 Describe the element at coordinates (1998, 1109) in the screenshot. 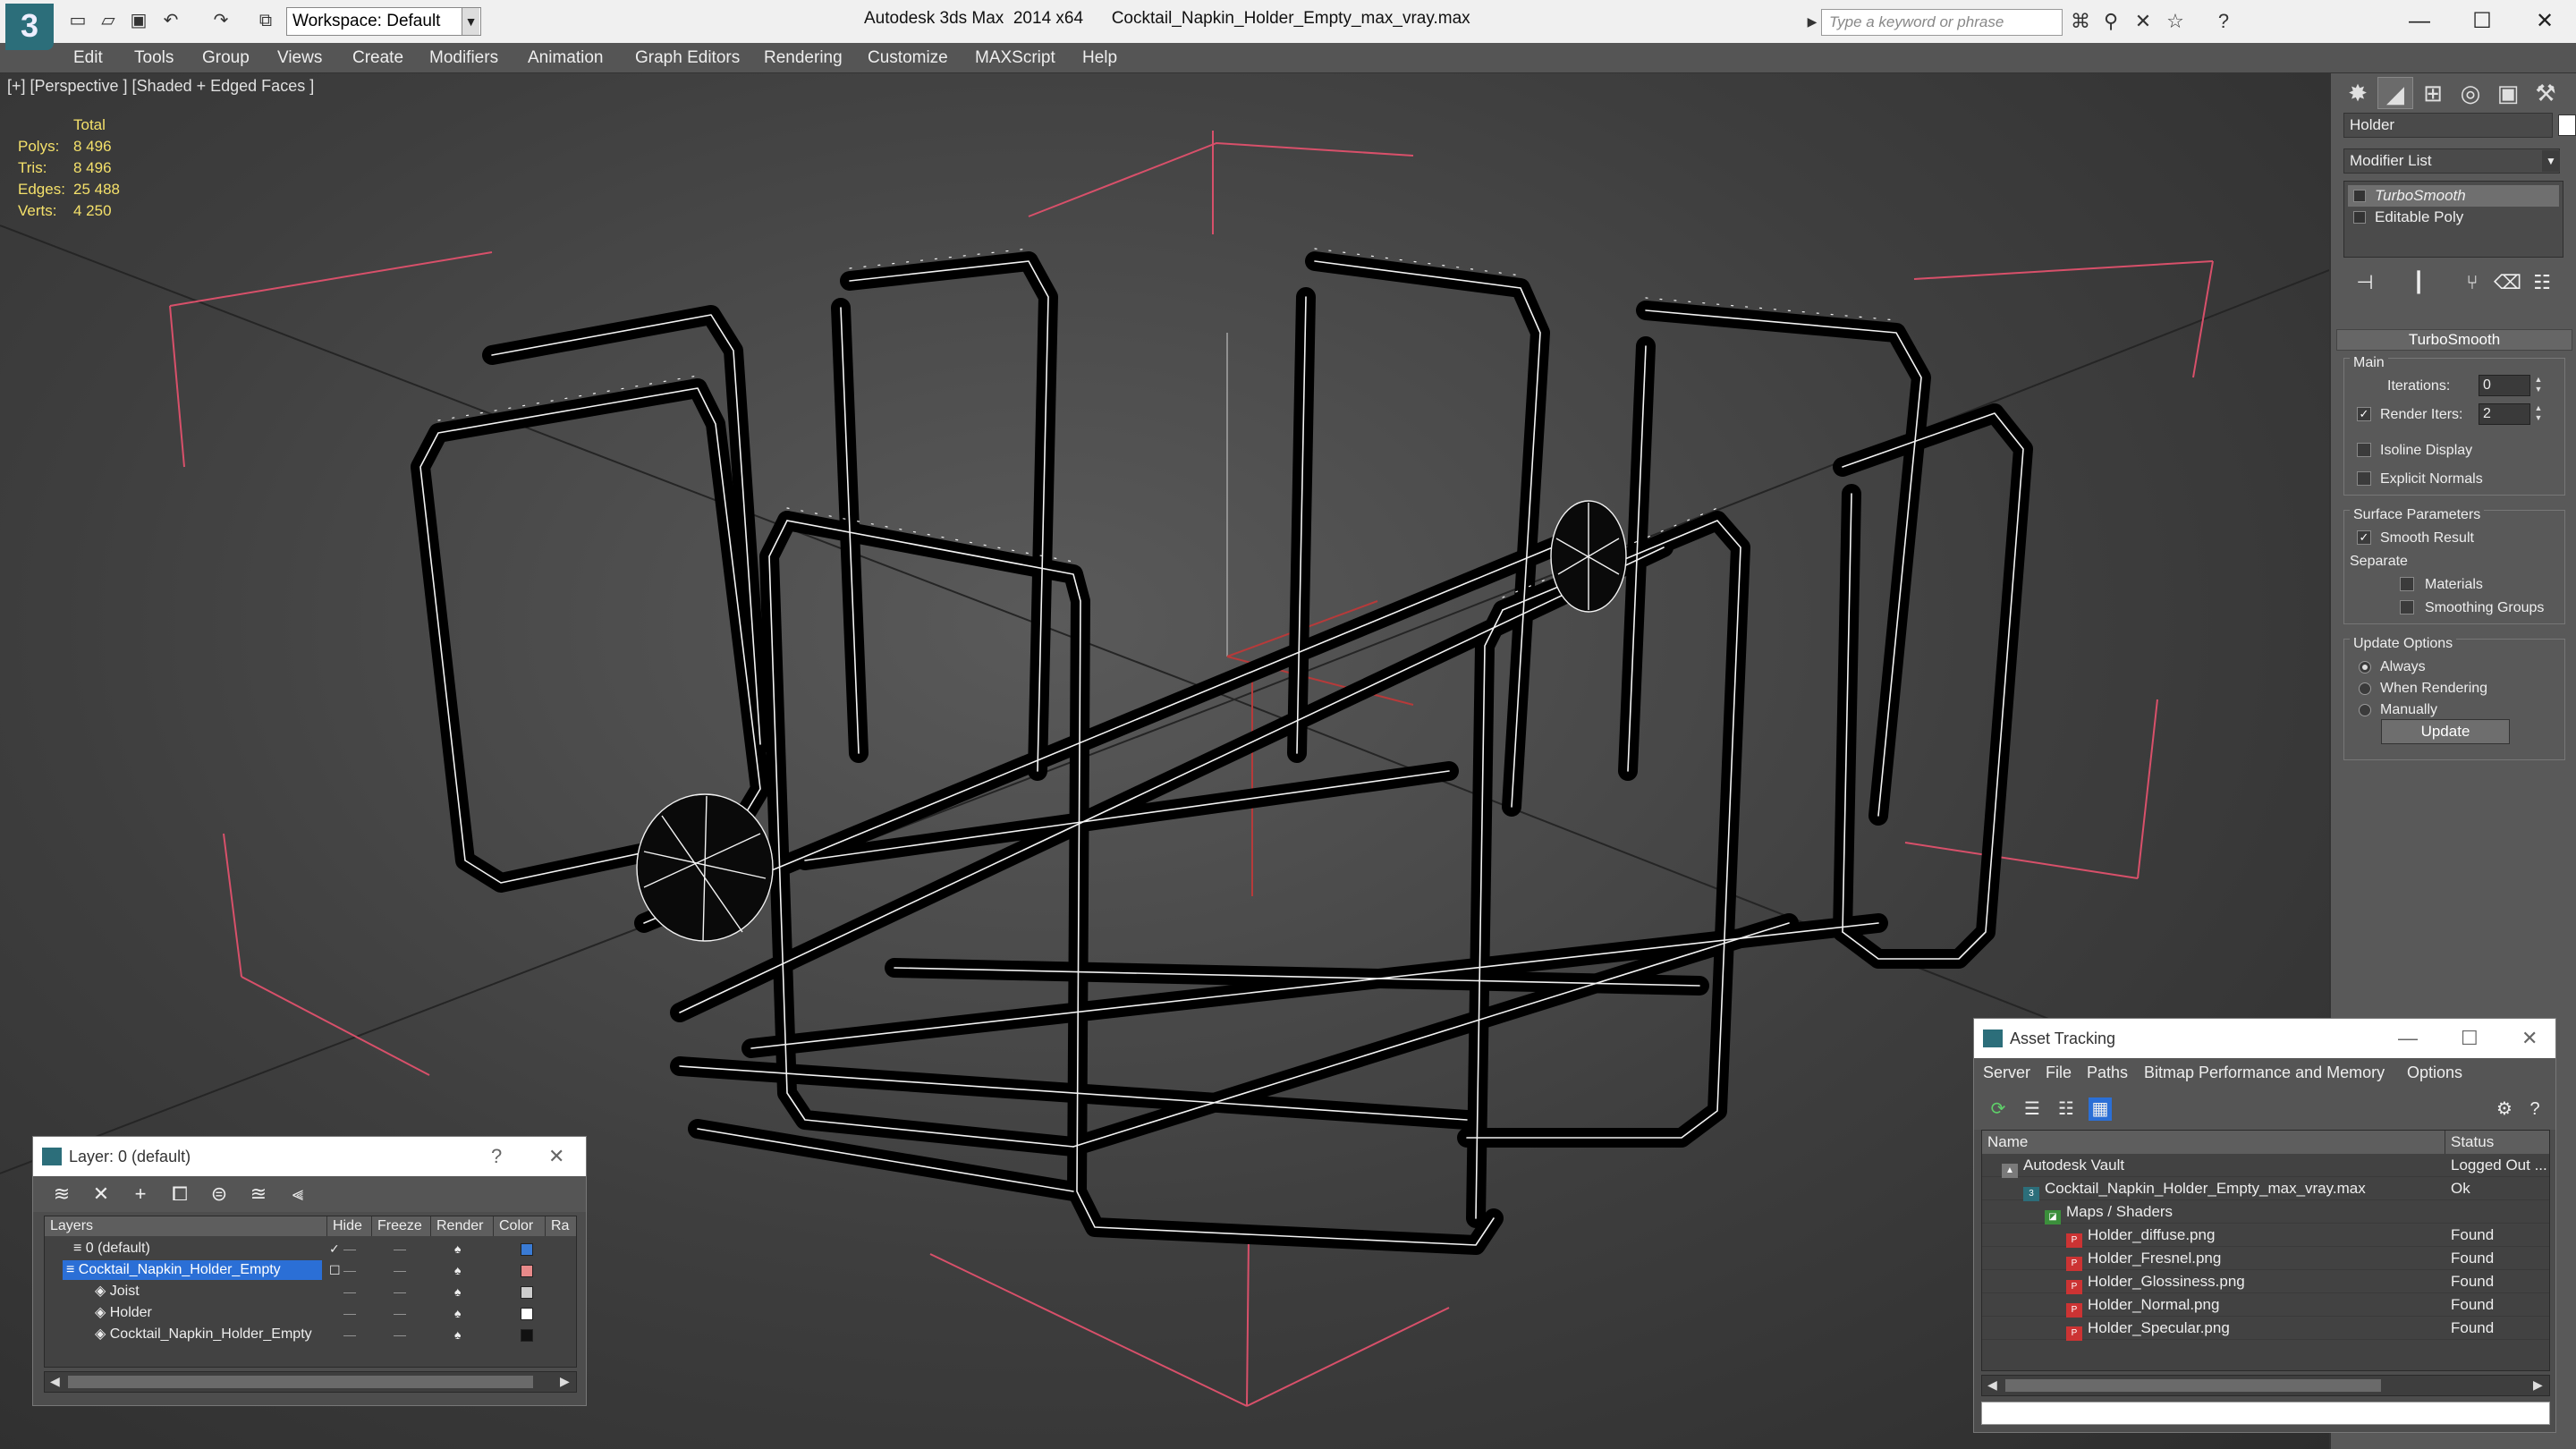

I see `refresh-icon: ⟳` at that location.